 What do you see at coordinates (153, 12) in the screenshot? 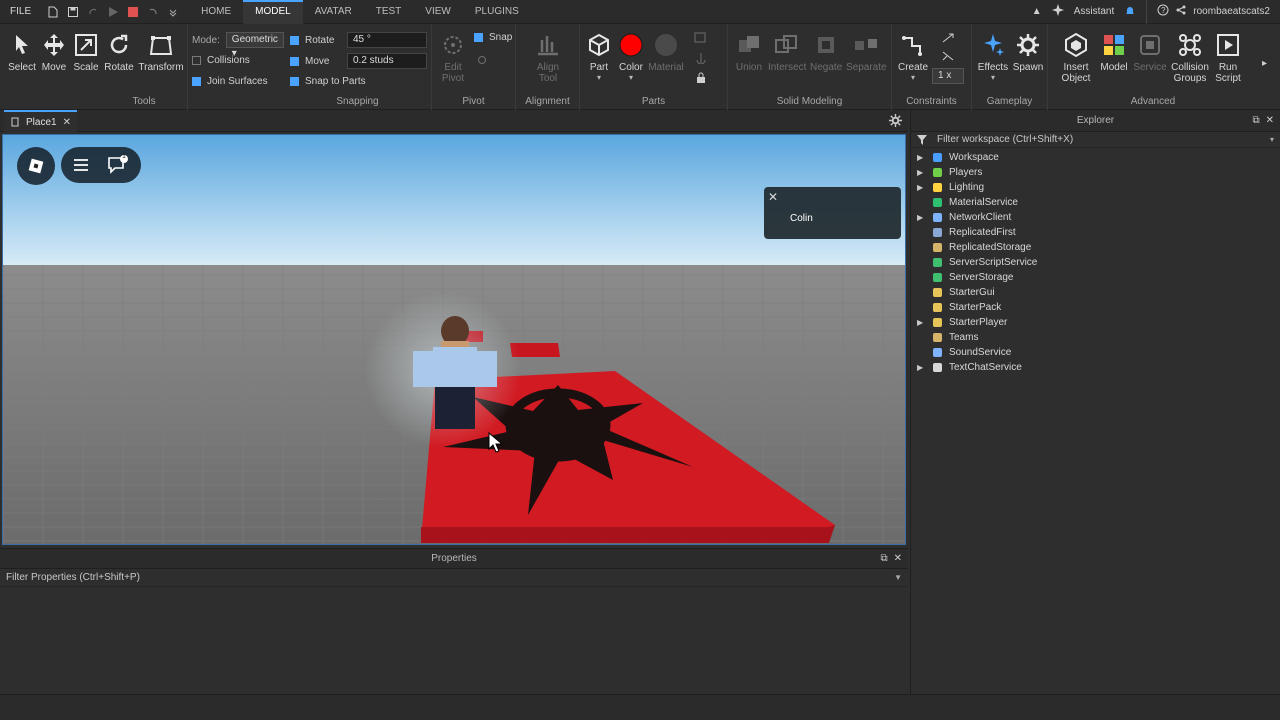
I see `undo-icon` at bounding box center [153, 12].